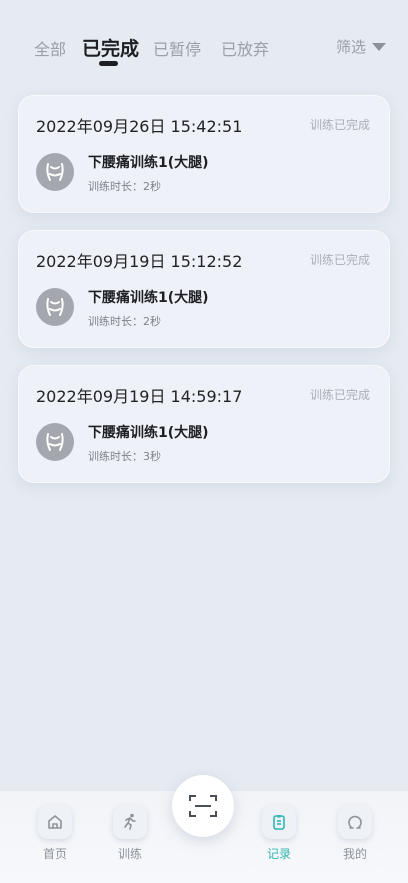 The height and width of the screenshot is (883, 408). I want to click on record-datetime: 2022年09月19日 14:59:17, so click(139, 396).